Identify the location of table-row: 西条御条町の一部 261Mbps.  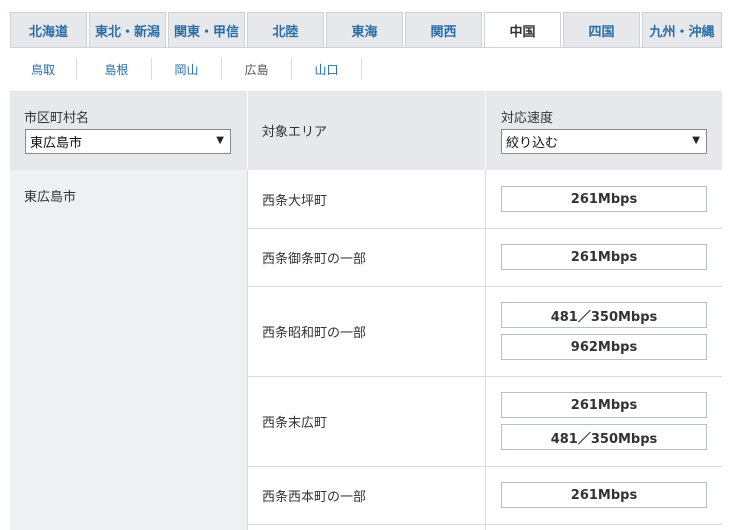
(484, 257).